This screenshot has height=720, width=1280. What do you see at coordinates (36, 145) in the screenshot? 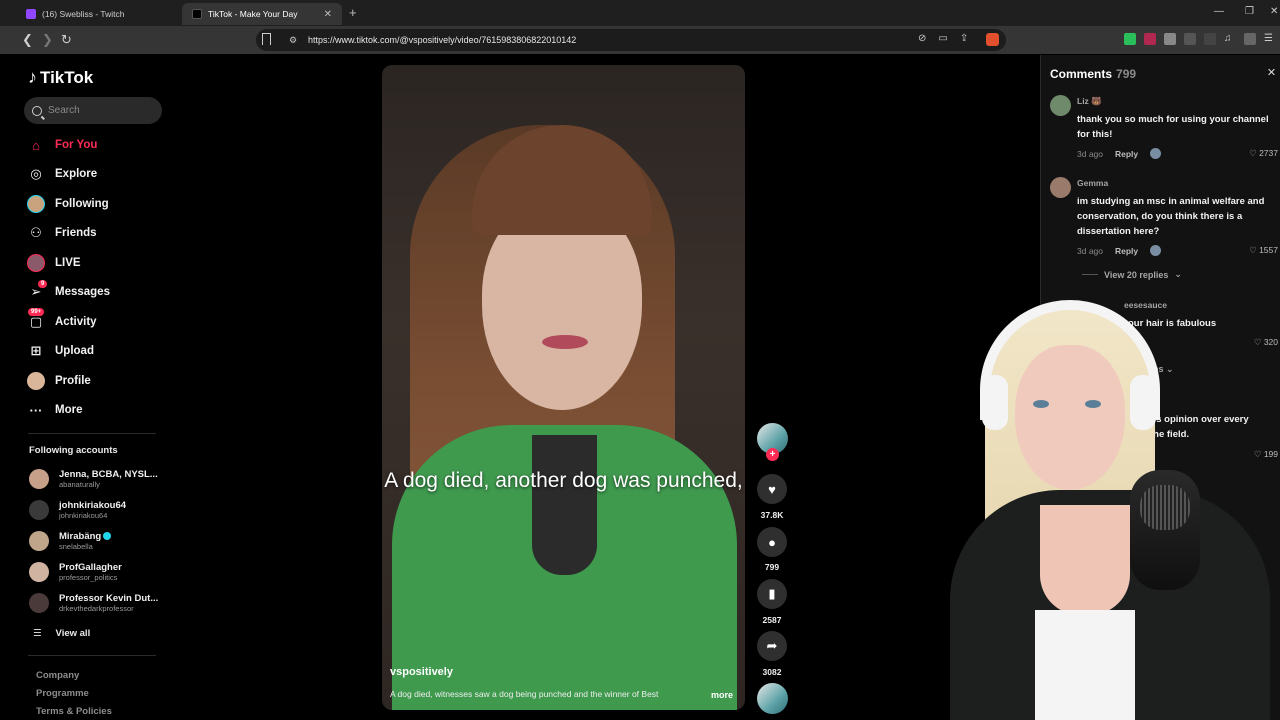
I see `home-icon: ⌂` at bounding box center [36, 145].